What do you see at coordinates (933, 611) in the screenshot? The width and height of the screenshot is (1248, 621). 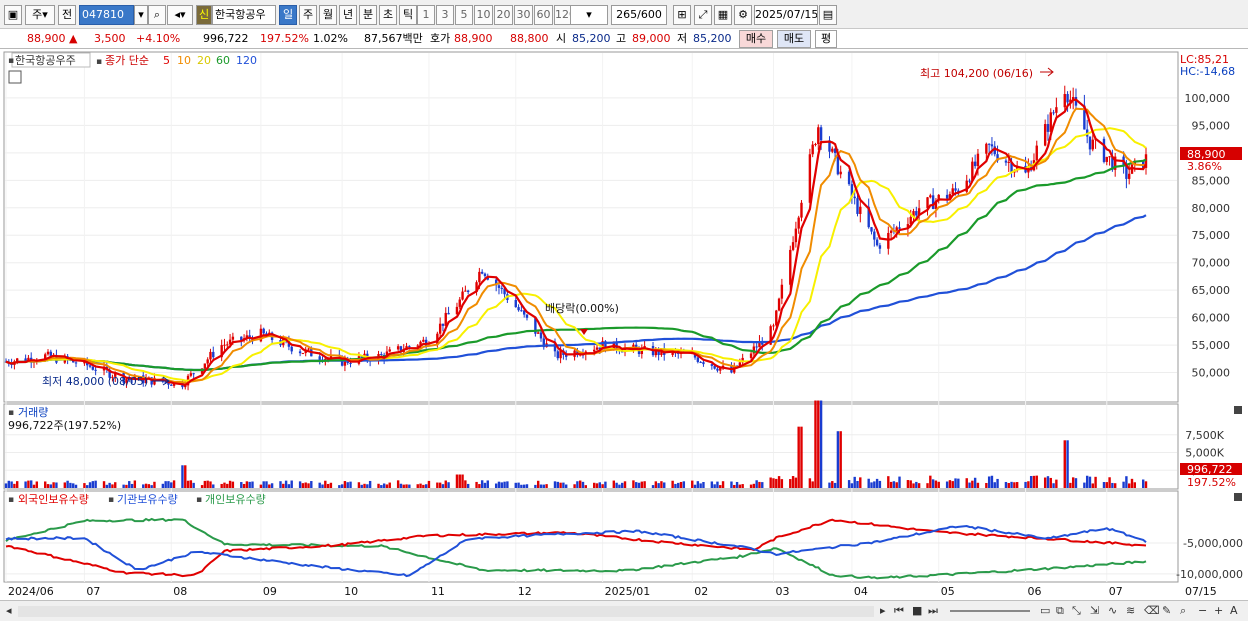 I see `forward-icon: ⏭` at bounding box center [933, 611].